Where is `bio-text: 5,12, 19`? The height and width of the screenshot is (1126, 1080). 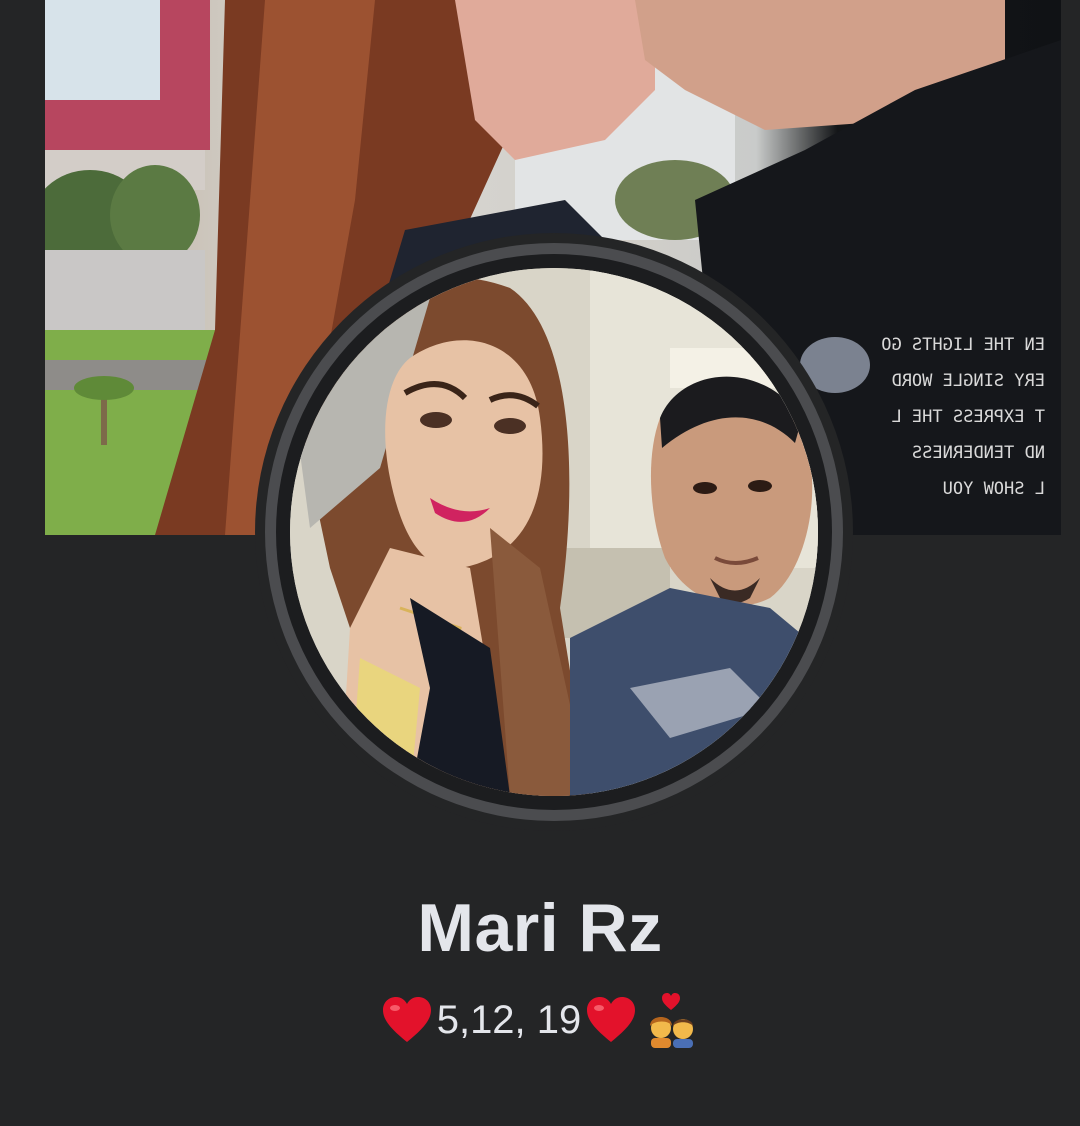 bio-text: 5,12, 19 is located at coordinates (509, 1020).